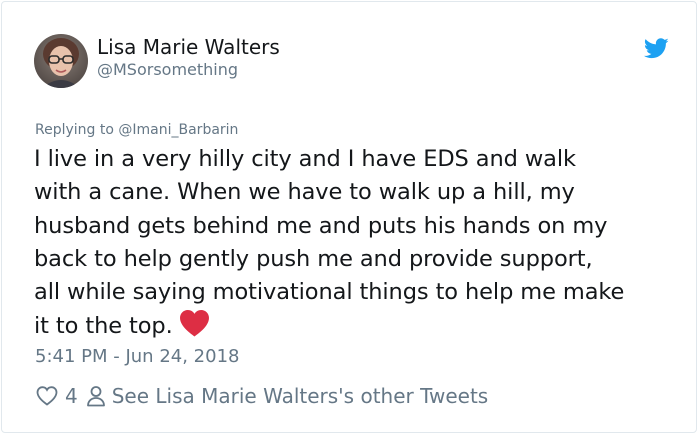  Describe the element at coordinates (656, 48) in the screenshot. I see `twitter-bird-icon` at that location.